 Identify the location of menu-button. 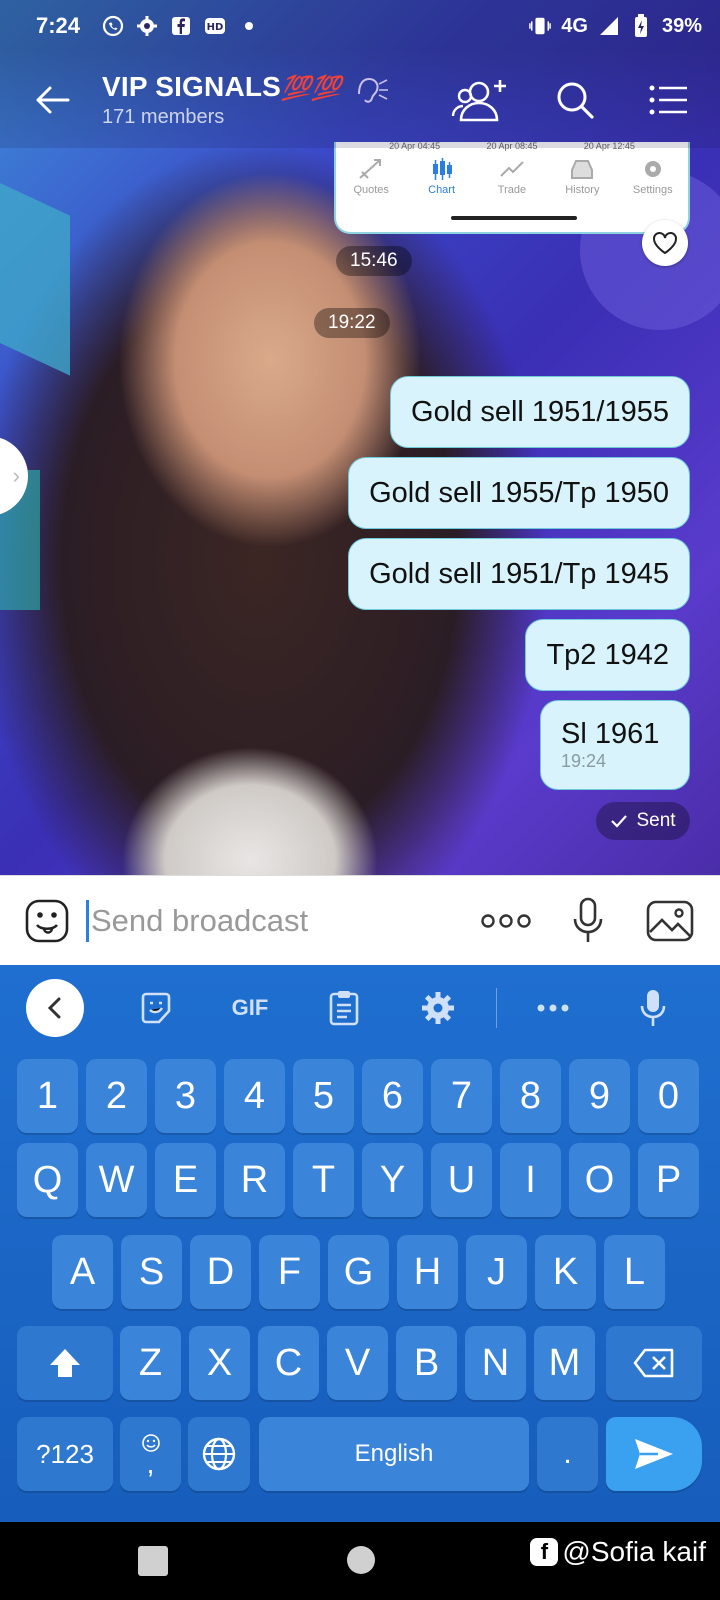
(669, 100).